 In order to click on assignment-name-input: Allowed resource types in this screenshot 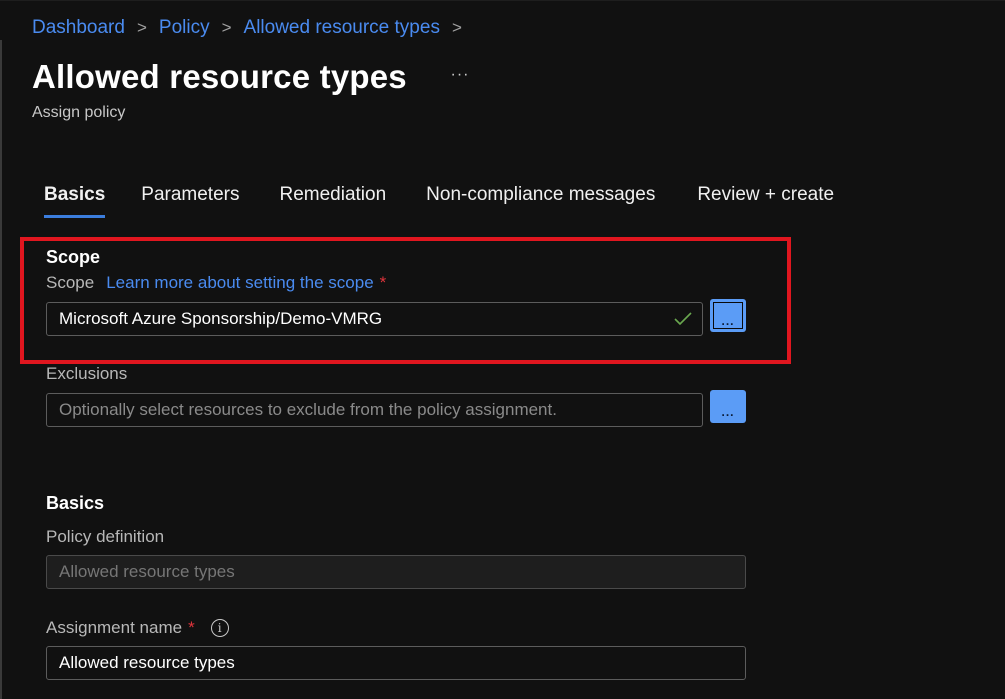, I will do `click(396, 663)`.